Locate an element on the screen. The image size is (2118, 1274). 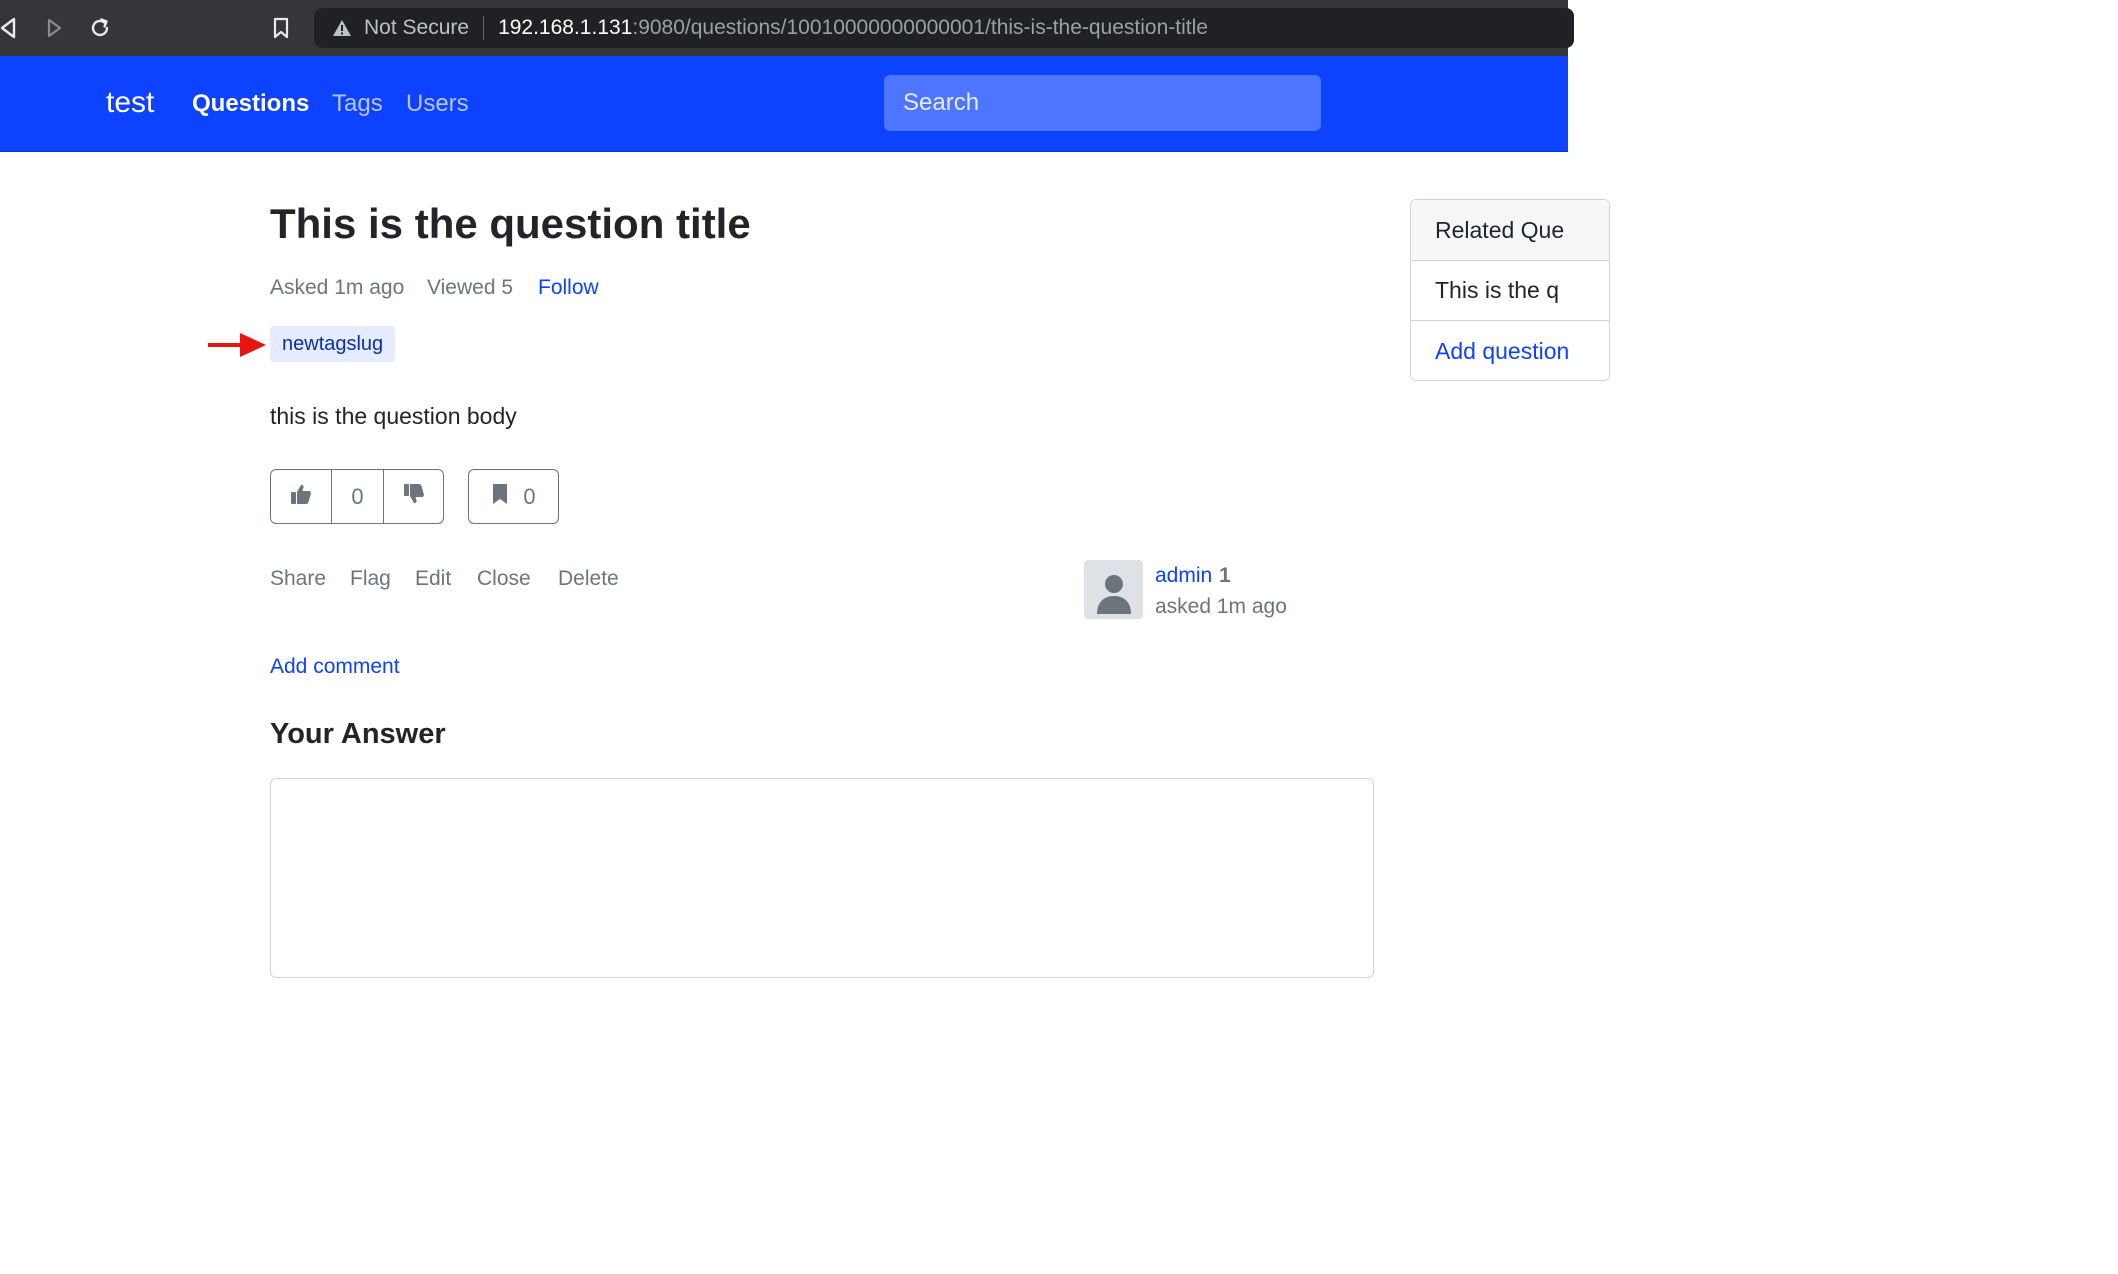
nav-questions: Questions is located at coordinates (250, 104).